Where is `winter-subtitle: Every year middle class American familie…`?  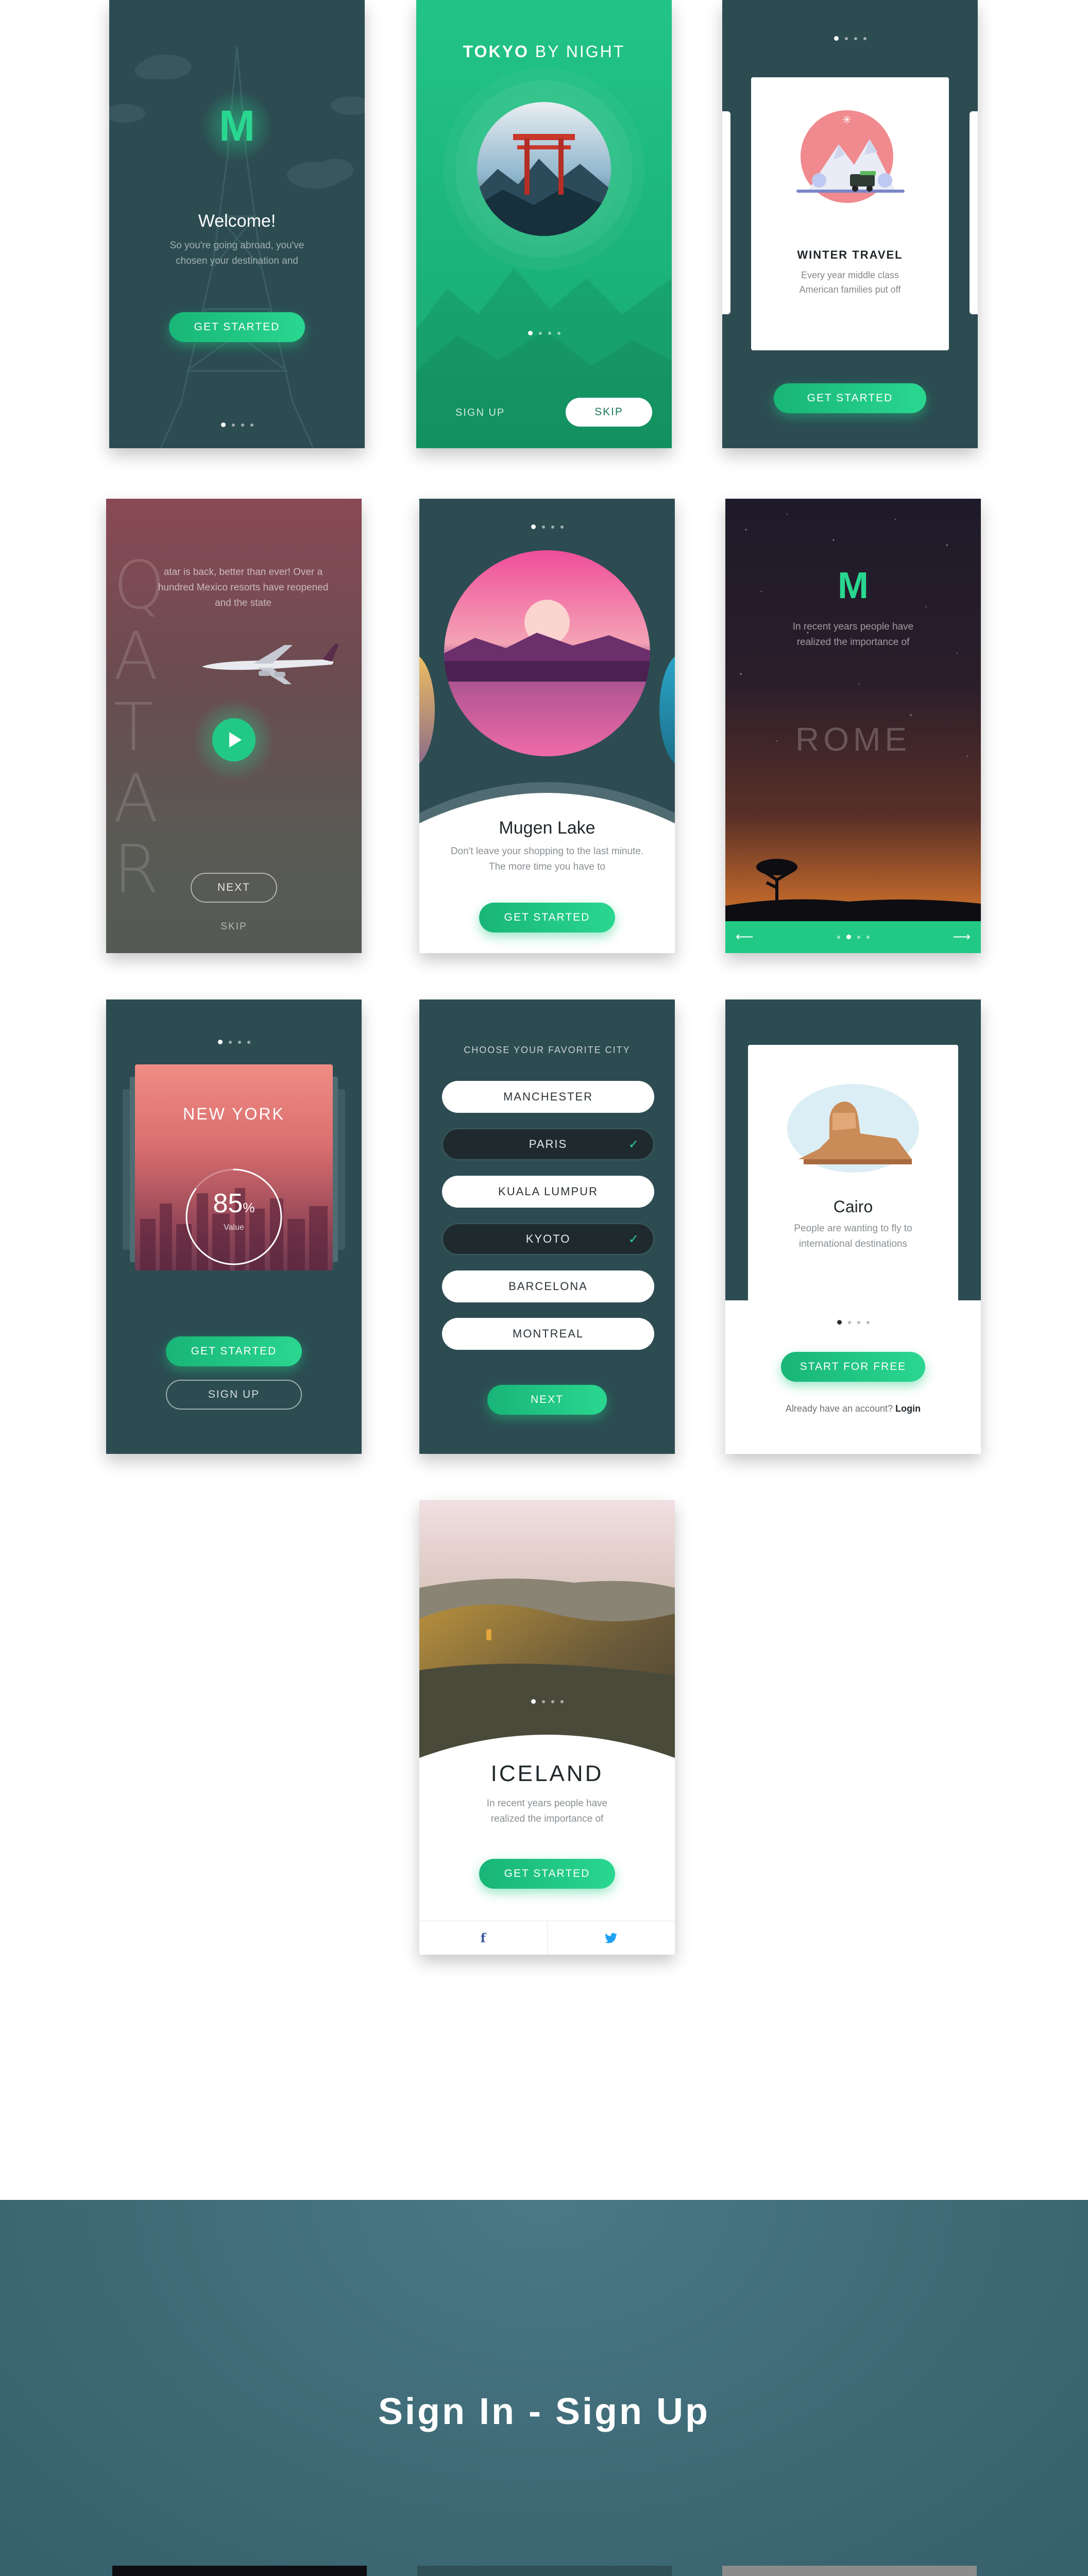 winter-subtitle: Every year middle class American familie… is located at coordinates (850, 282).